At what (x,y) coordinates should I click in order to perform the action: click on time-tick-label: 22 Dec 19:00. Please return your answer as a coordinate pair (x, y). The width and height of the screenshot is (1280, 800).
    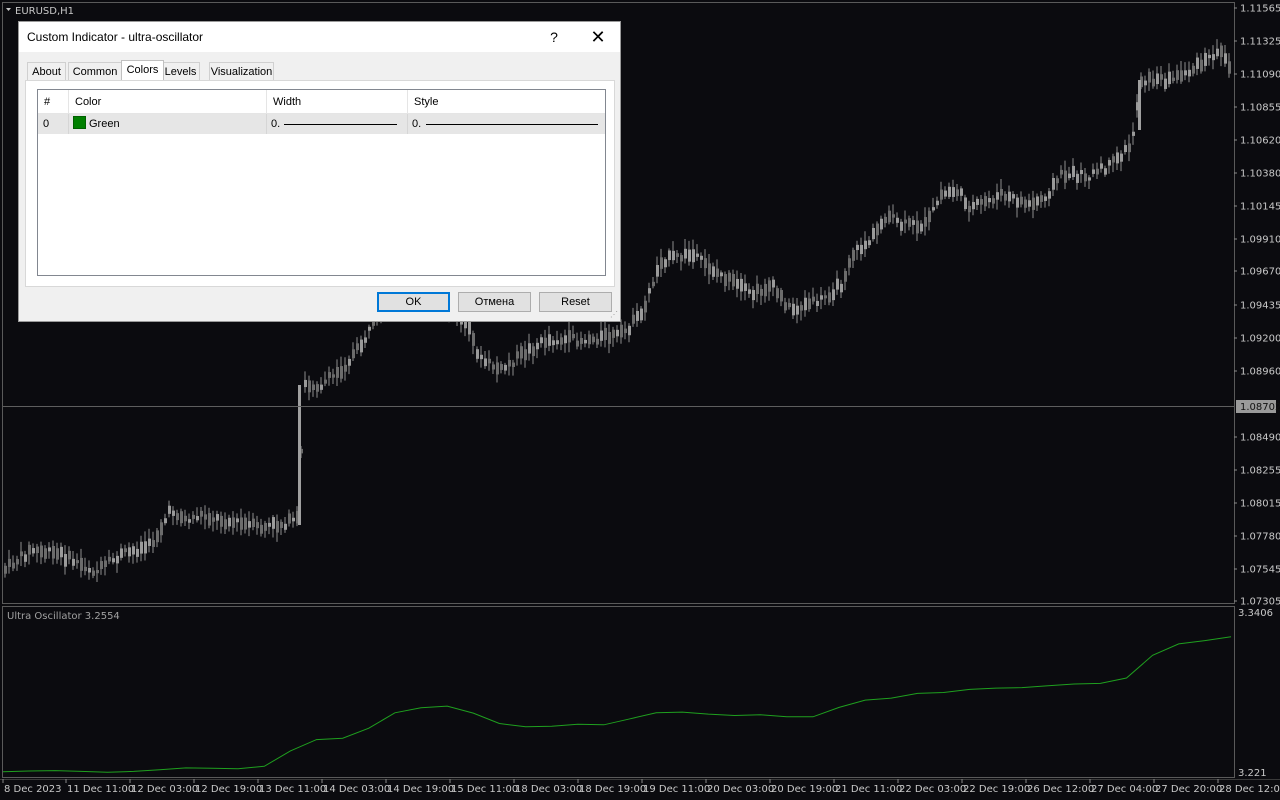
    Looking at the image, I should click on (996, 789).